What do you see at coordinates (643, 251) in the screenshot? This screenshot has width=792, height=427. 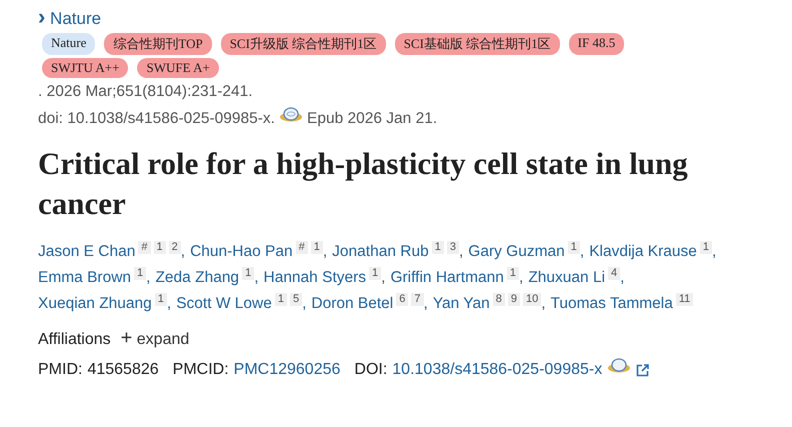 I see `author-link: Klavdija Krause` at bounding box center [643, 251].